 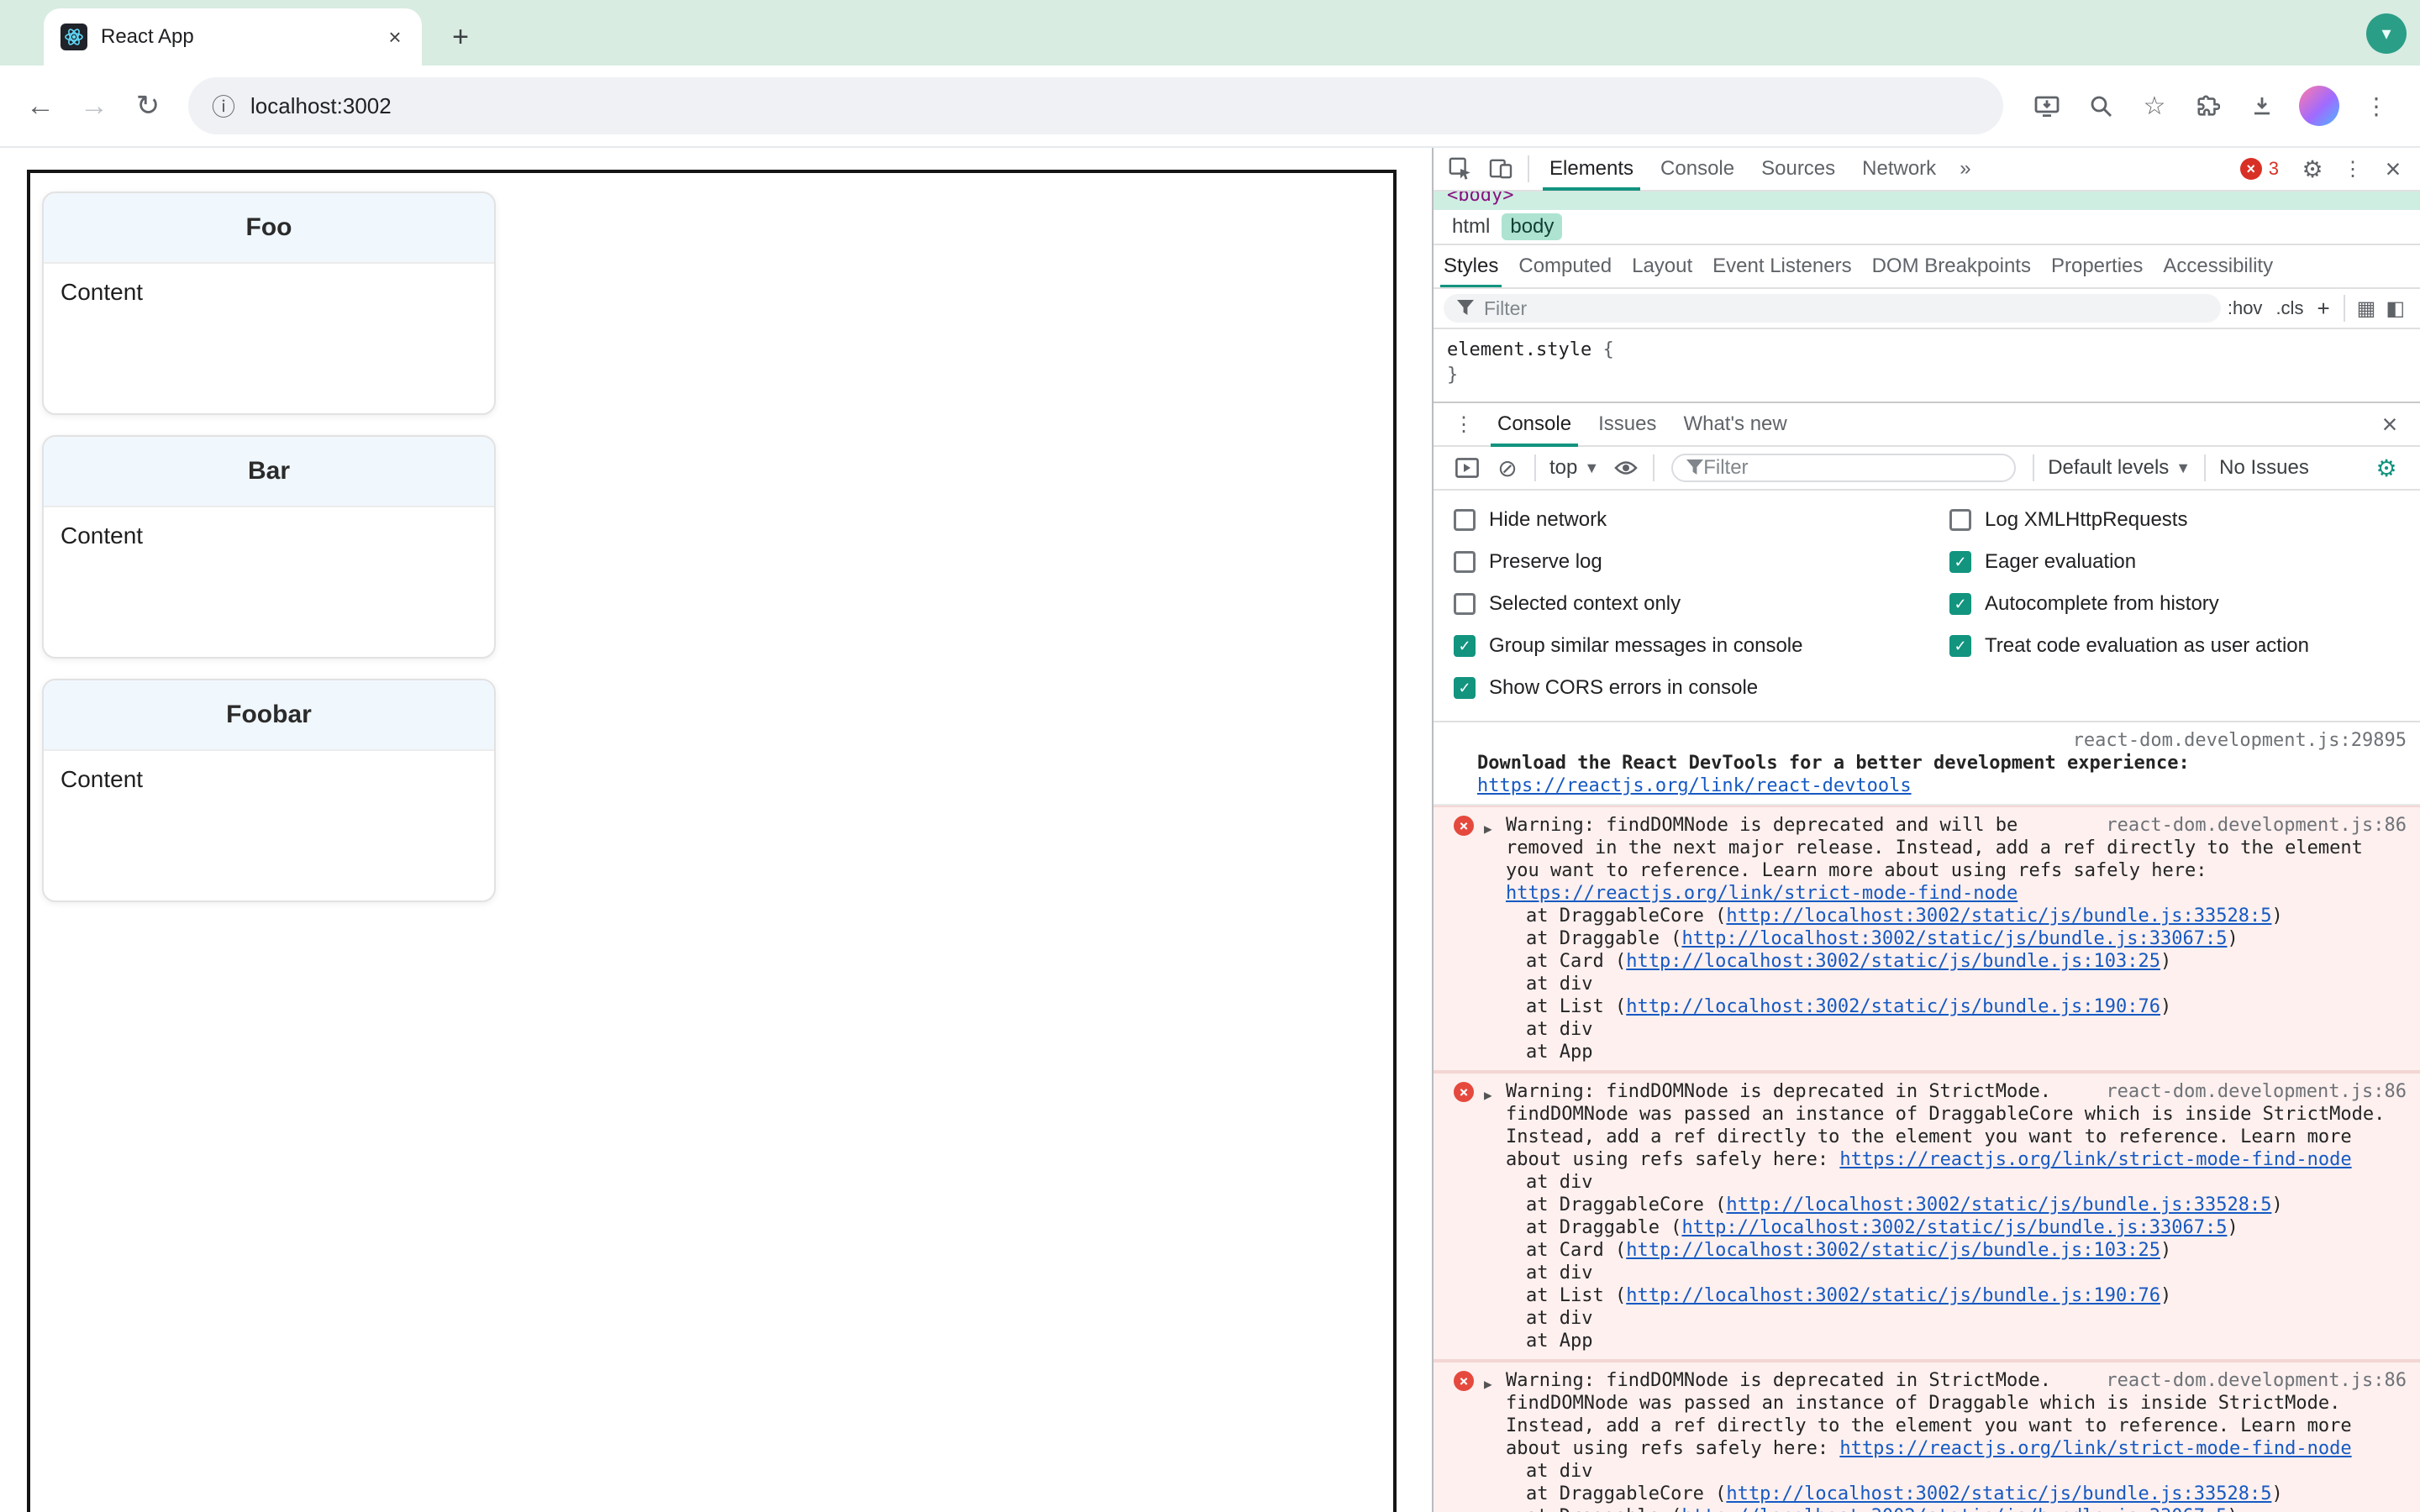 What do you see at coordinates (2264, 468) in the screenshot?
I see `issues-status: No Issues` at bounding box center [2264, 468].